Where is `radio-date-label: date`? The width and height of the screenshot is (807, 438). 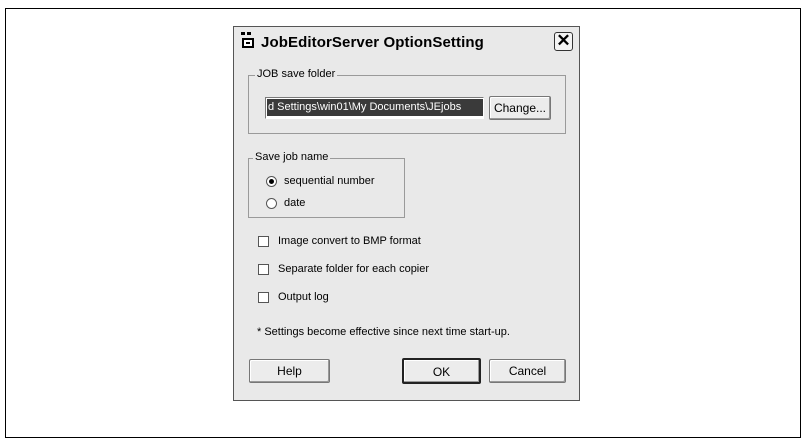
radio-date-label: date is located at coordinates (295, 203).